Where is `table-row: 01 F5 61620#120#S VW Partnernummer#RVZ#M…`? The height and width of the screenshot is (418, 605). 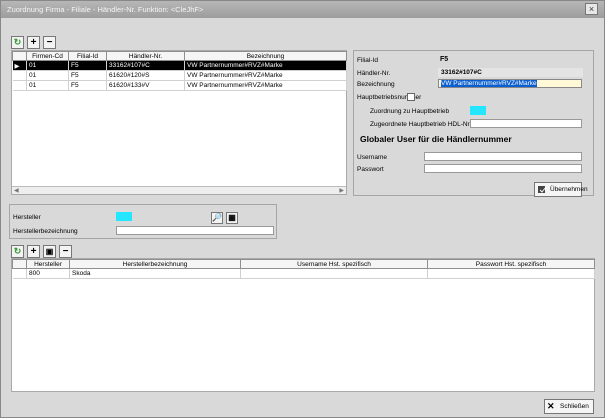
table-row: 01 F5 61620#120#S VW Partnernummer#RVZ#M… is located at coordinates (179, 75).